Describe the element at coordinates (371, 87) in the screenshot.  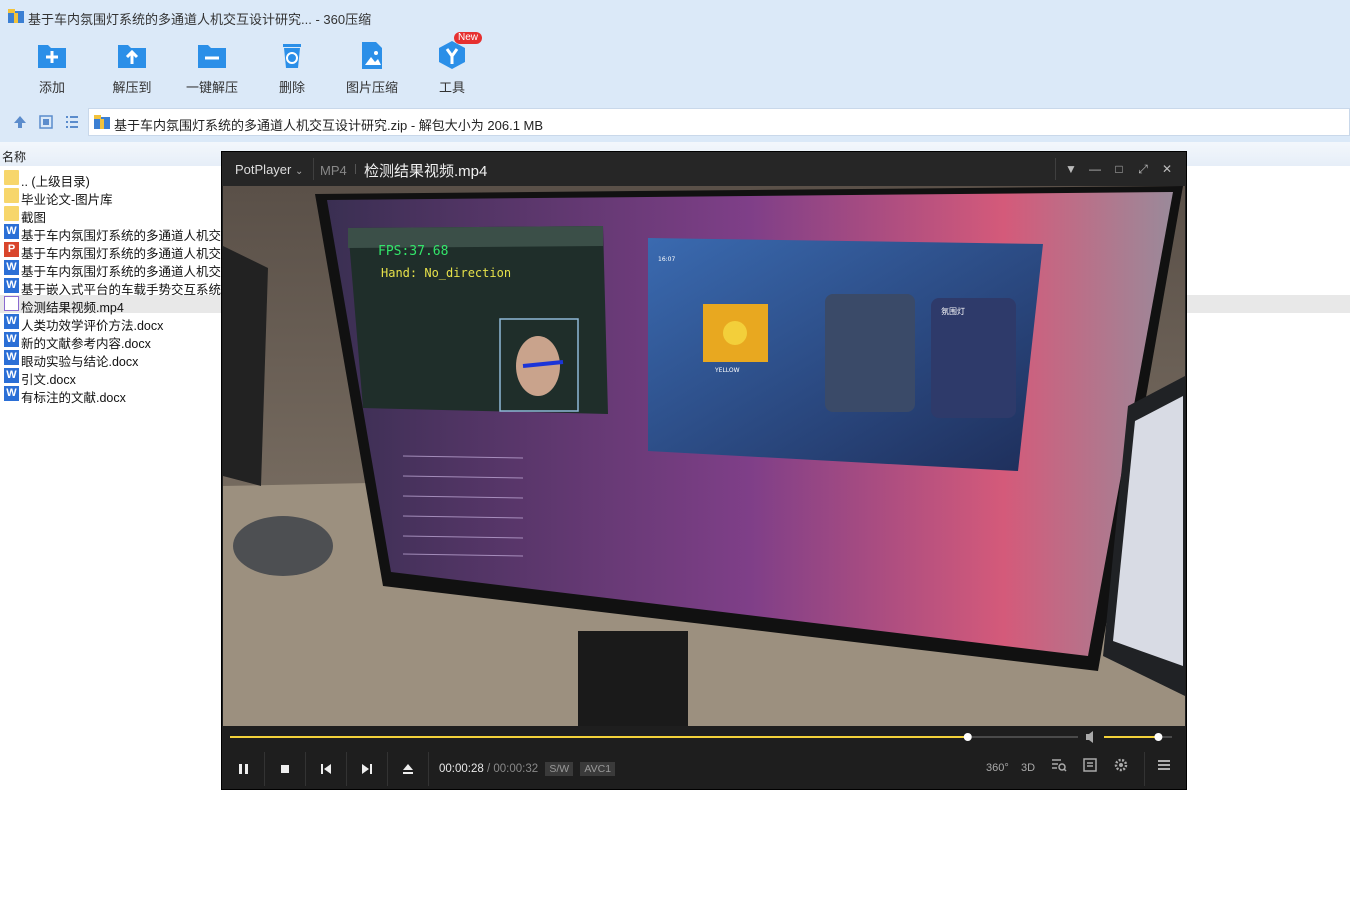
I see `image-compress-label: 图片压缩` at that location.